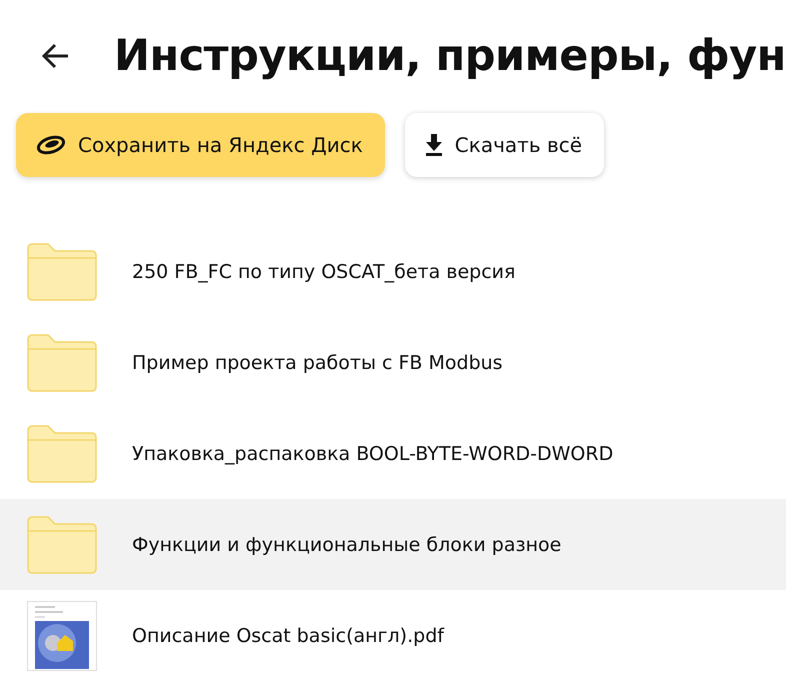 This screenshot has width=786, height=691. I want to click on file-list-row: Пример проекта работы с FB Modbus, so click(393, 362).